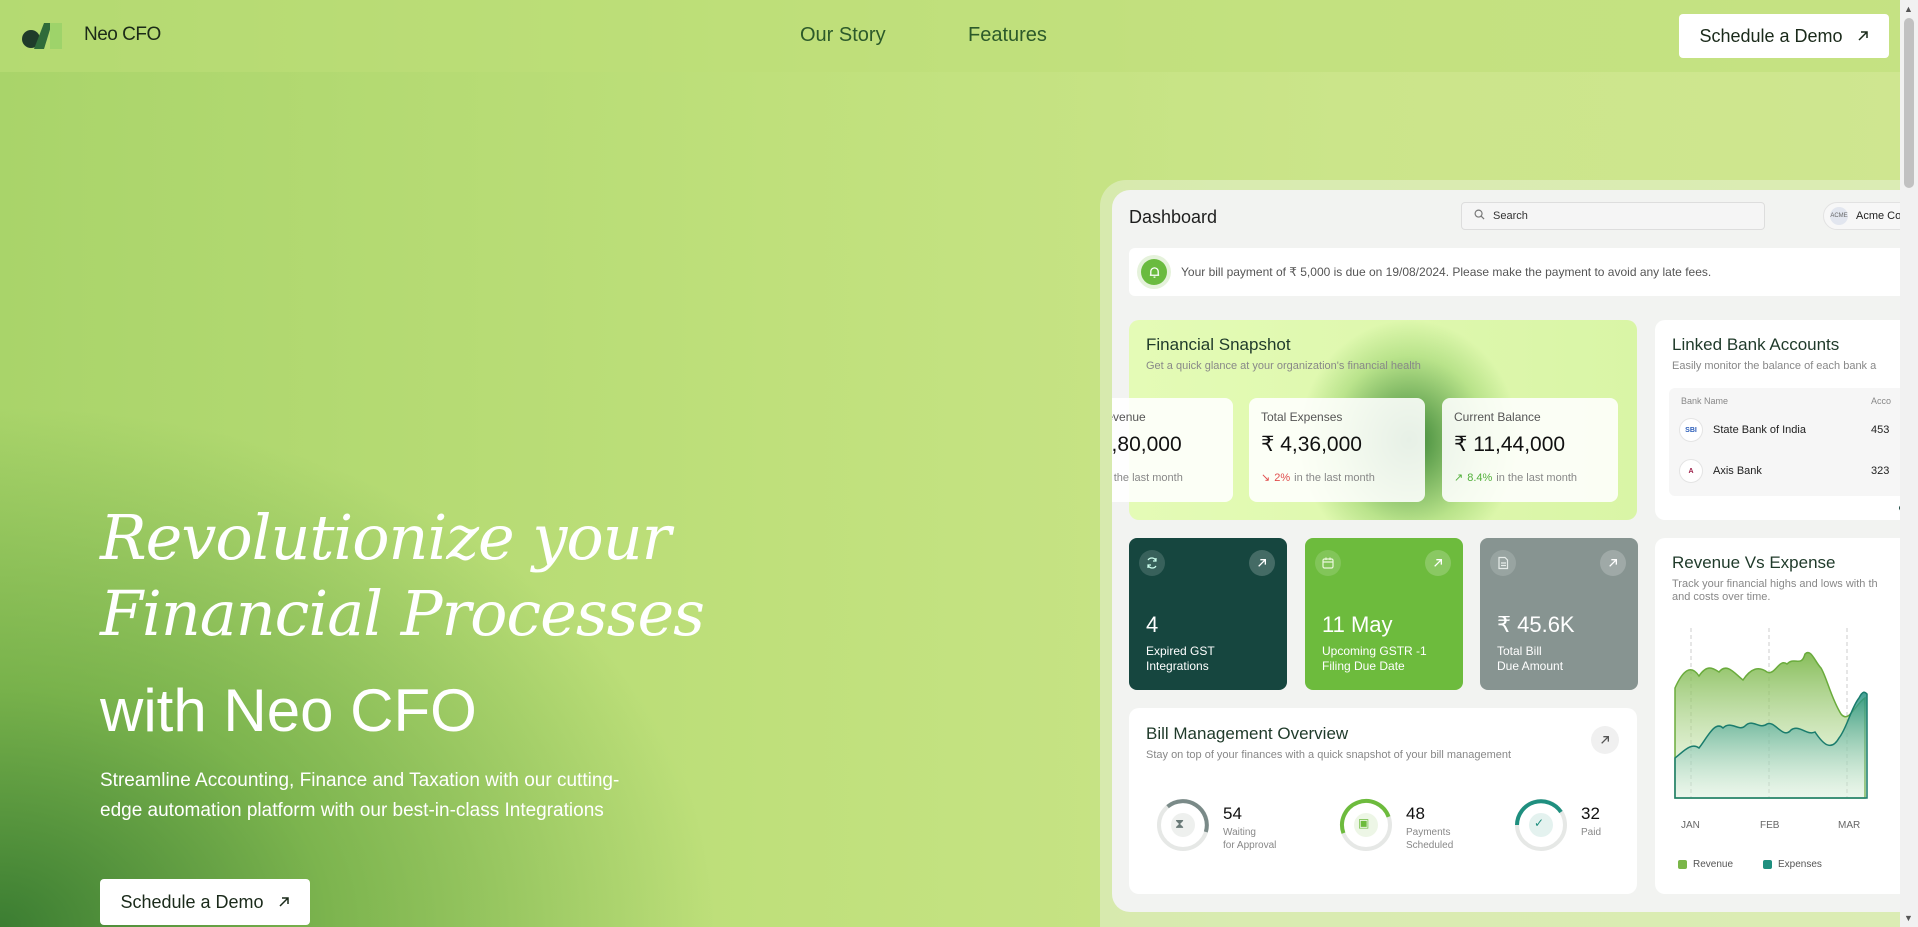 The image size is (1918, 927). Describe the element at coordinates (1690, 825) in the screenshot. I see `x-tick-label: JAN` at that location.